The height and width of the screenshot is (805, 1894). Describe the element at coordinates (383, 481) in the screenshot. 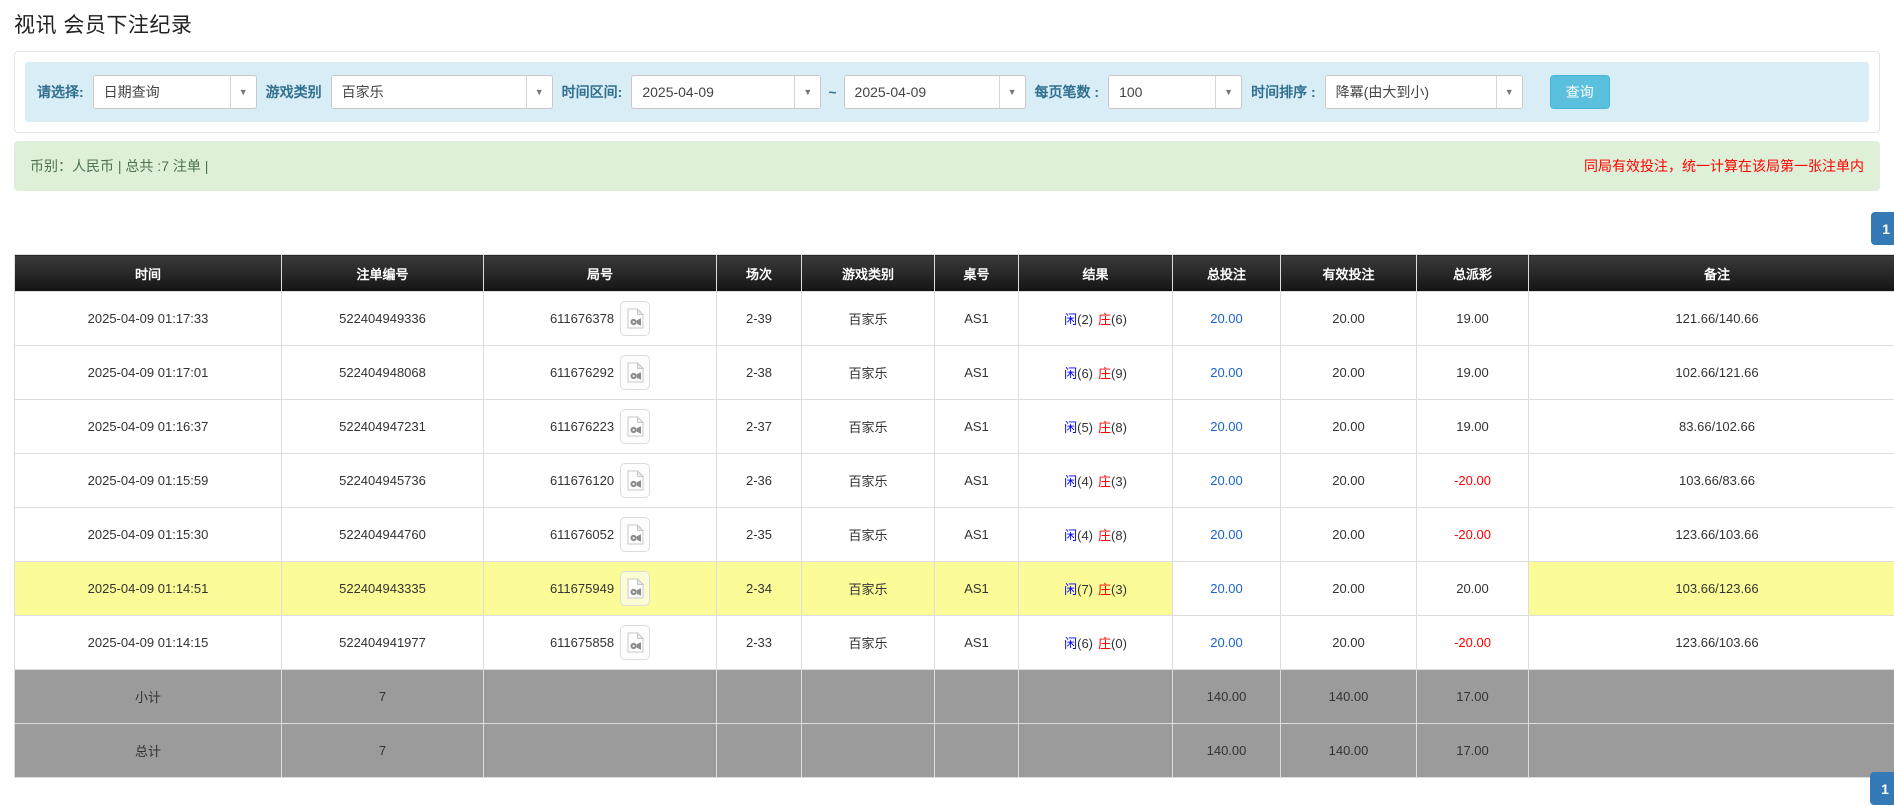

I see `bet-number: 522404945736` at that location.